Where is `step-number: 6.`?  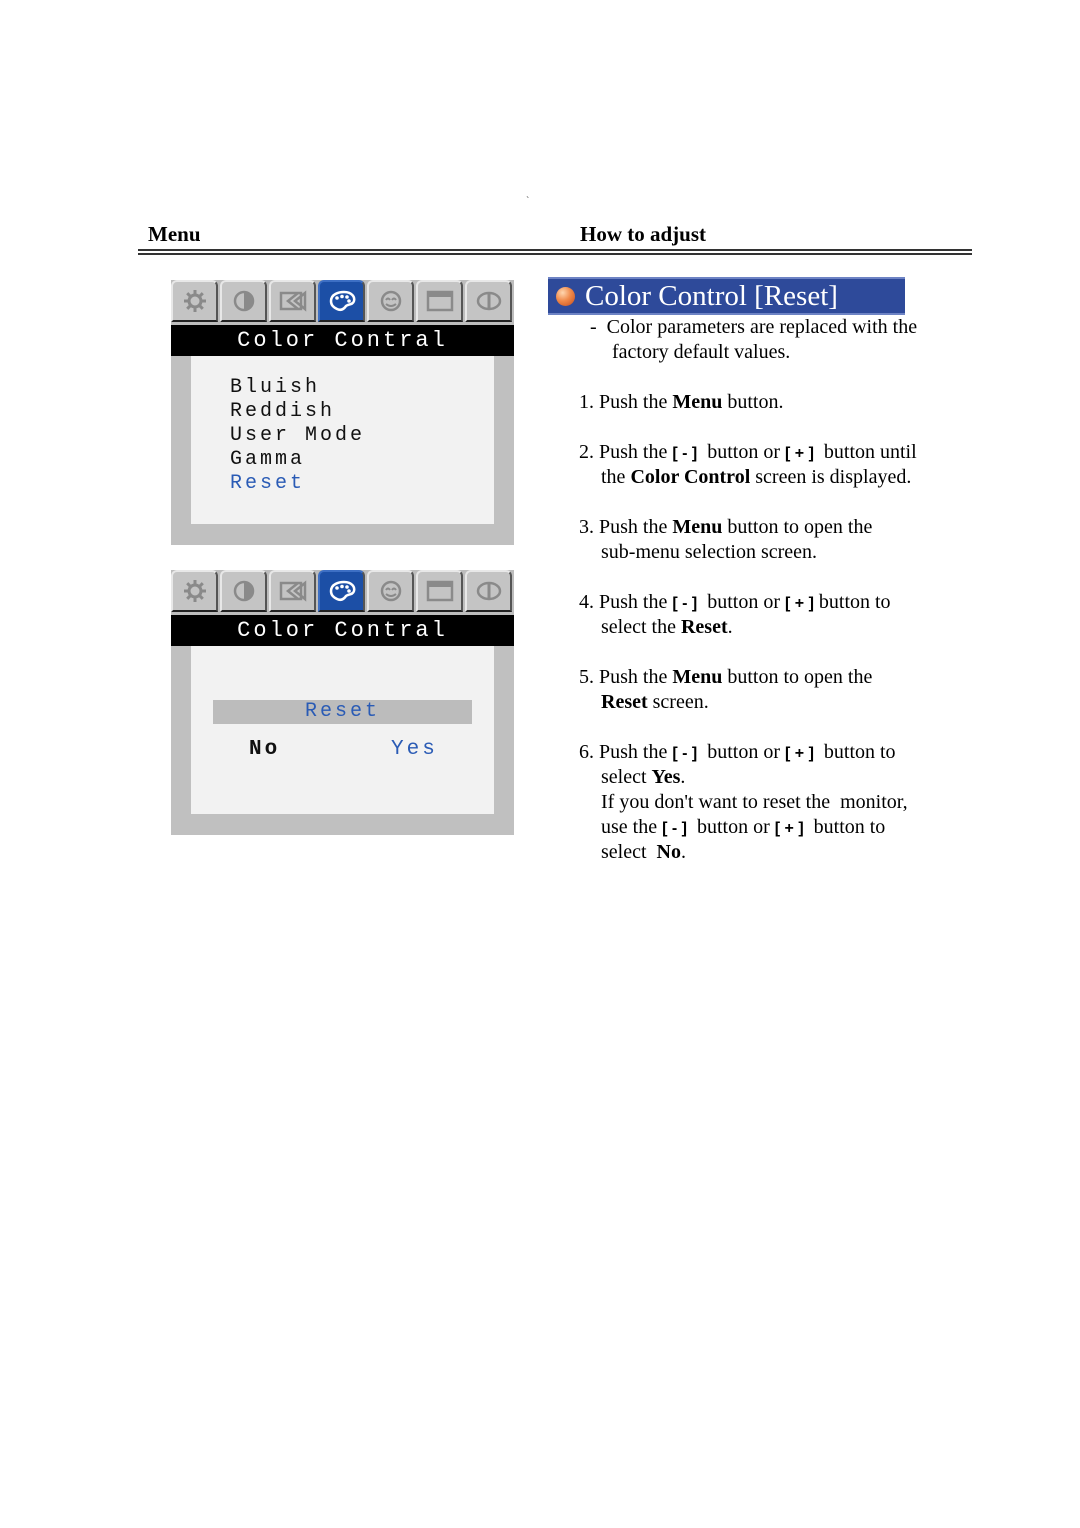 step-number: 6. is located at coordinates (586, 752).